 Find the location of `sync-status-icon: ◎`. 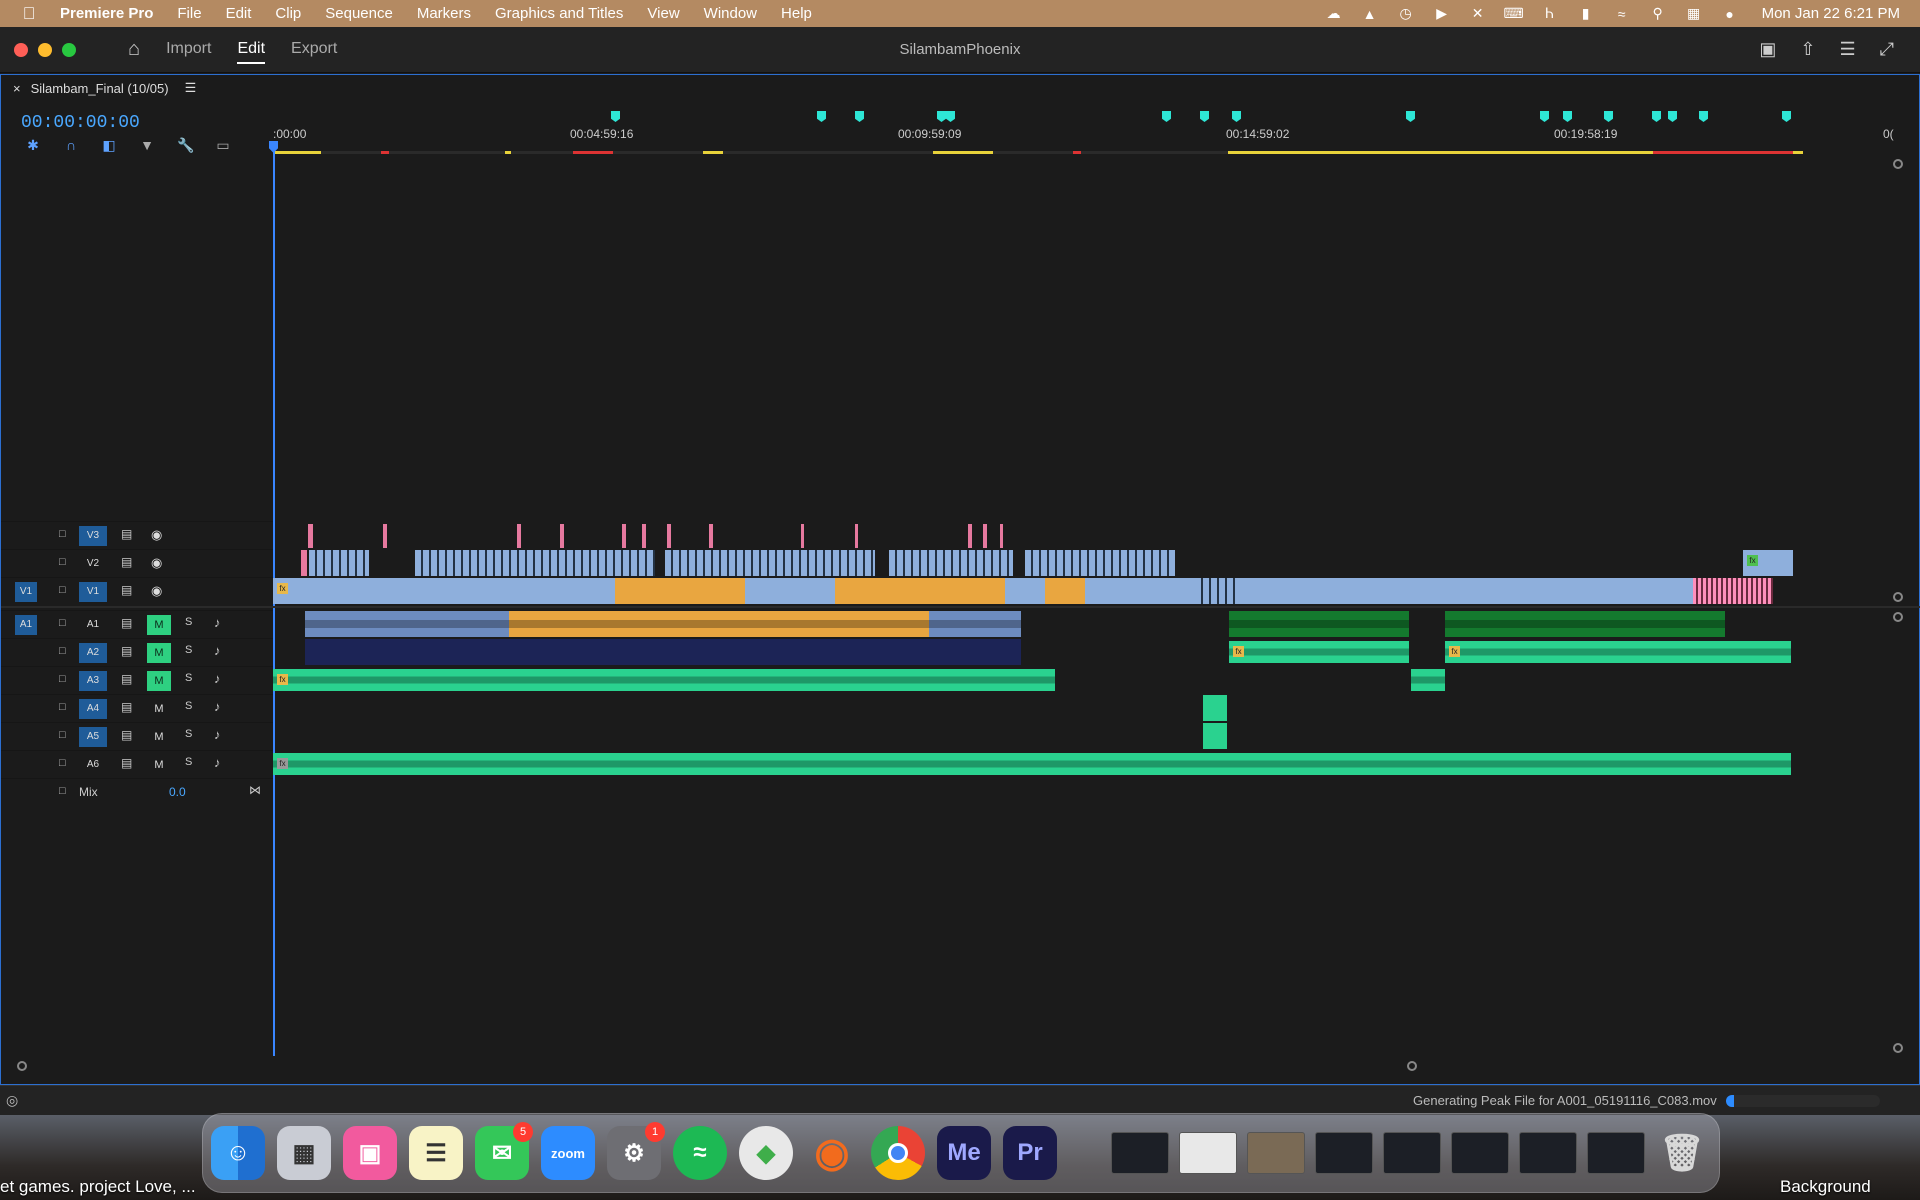

sync-status-icon: ◎ is located at coordinates (12, 1100).